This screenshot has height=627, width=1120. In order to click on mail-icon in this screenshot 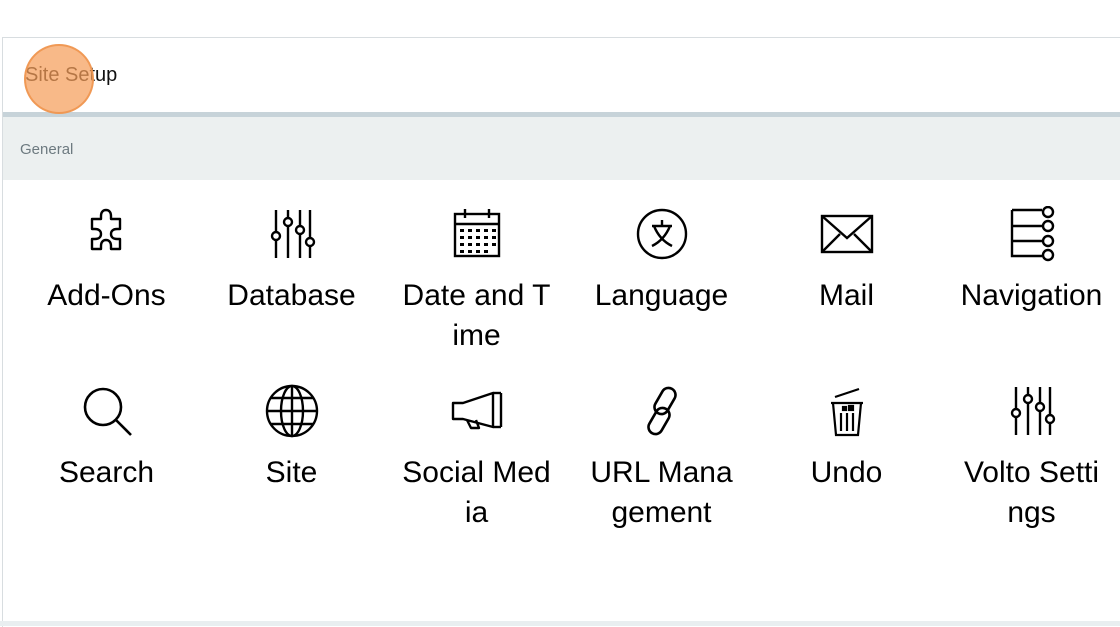, I will do `click(846, 234)`.